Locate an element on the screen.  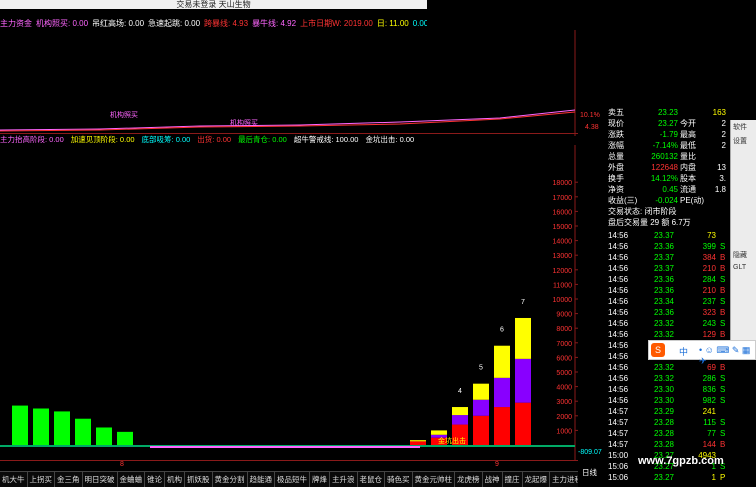
quote-row: 14:56 23.36 399 S is located at coordinates (668, 246).